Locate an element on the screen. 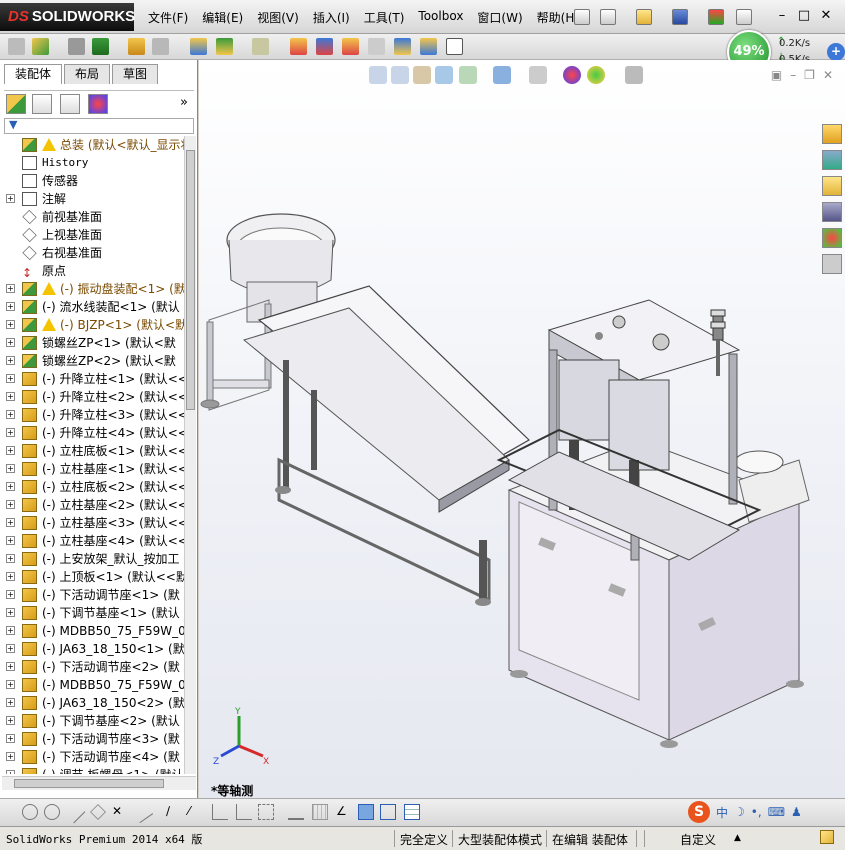  save-icon is located at coordinates (680, 17).